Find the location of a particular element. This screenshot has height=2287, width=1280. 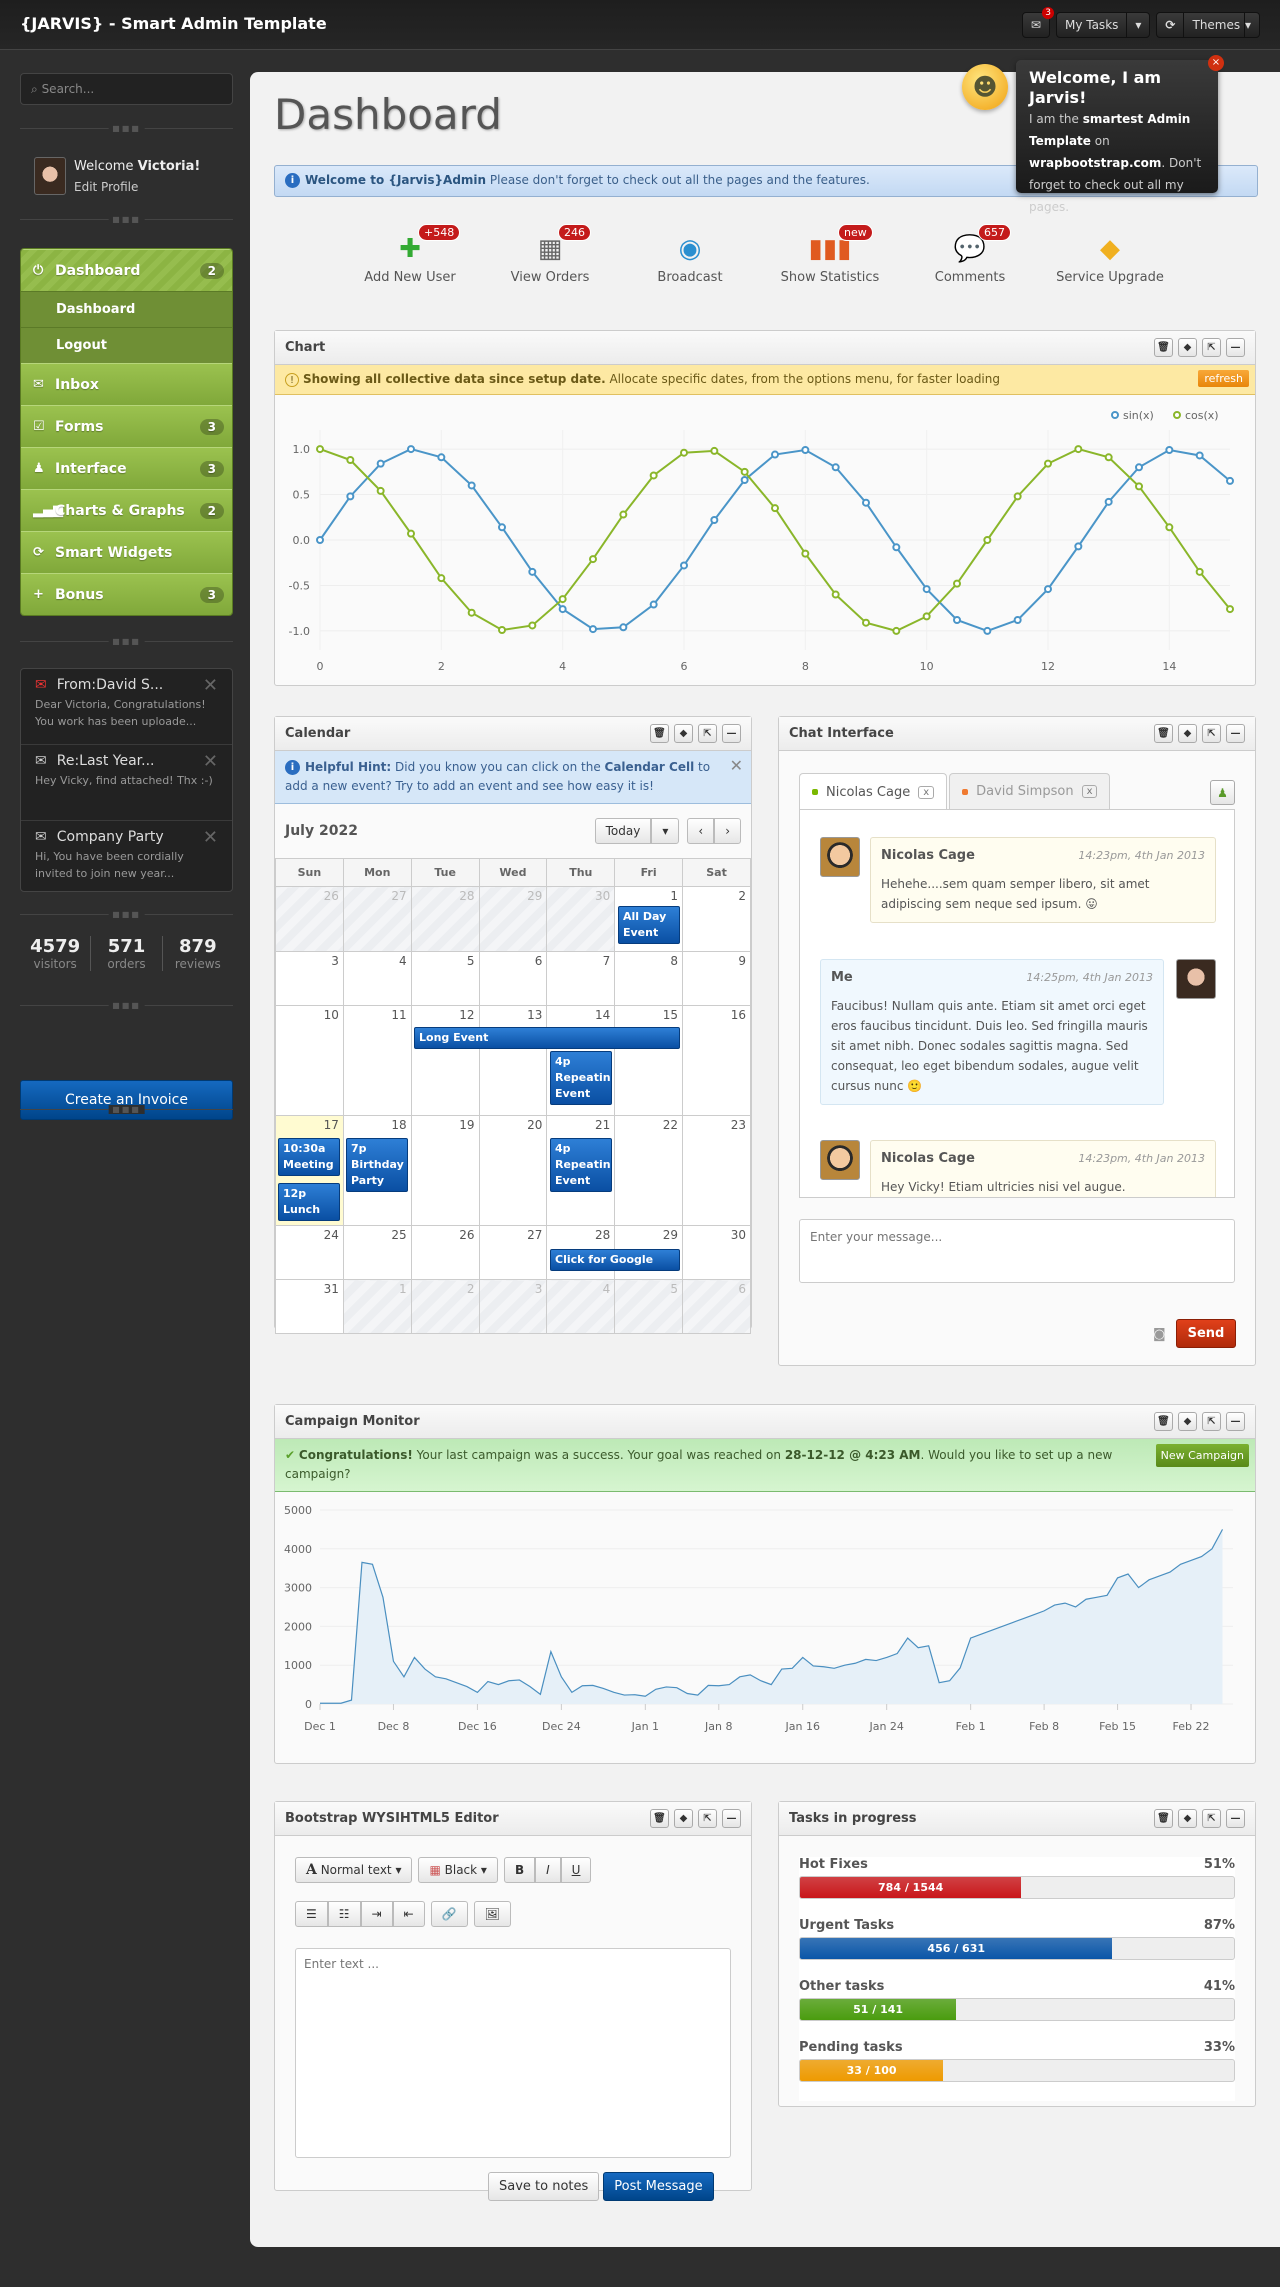

sidebar-subitem-logout: Logout is located at coordinates (126, 345).